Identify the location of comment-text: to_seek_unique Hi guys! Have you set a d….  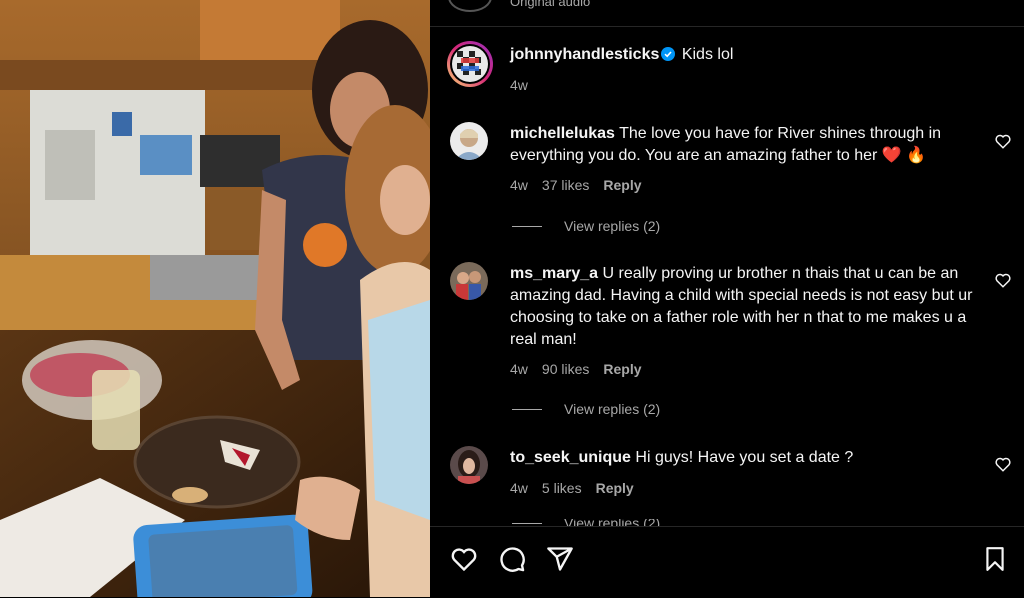
(682, 457).